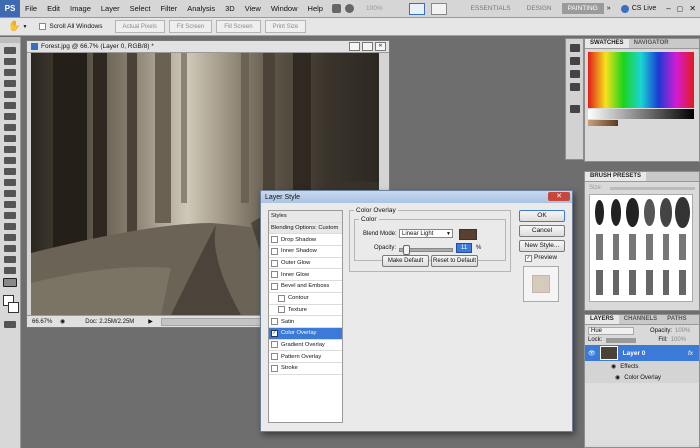 Image resolution: width=700 pixels, height=448 pixels. Describe the element at coordinates (10, 270) in the screenshot. I see `hand-tool-side-icon` at that location.